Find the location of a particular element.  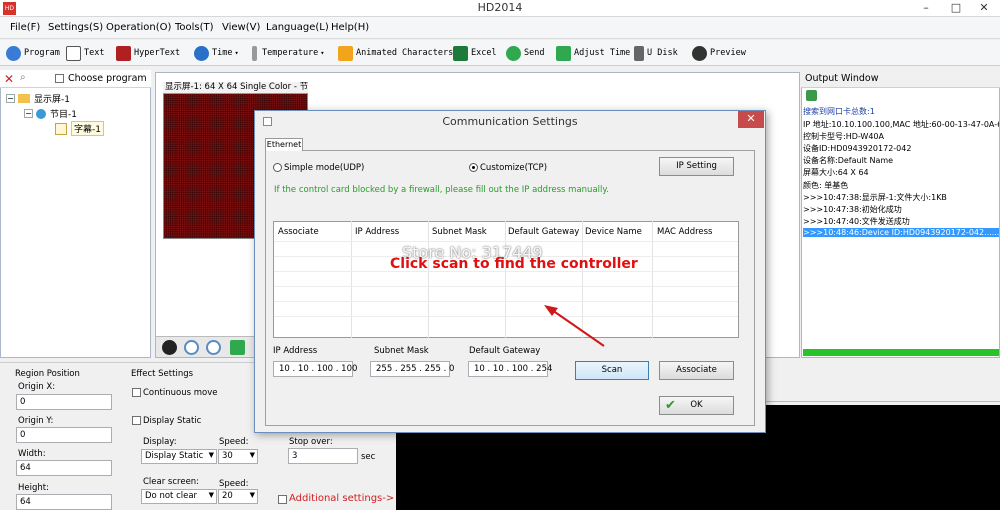

origin-x-input: 0 is located at coordinates (64, 402).